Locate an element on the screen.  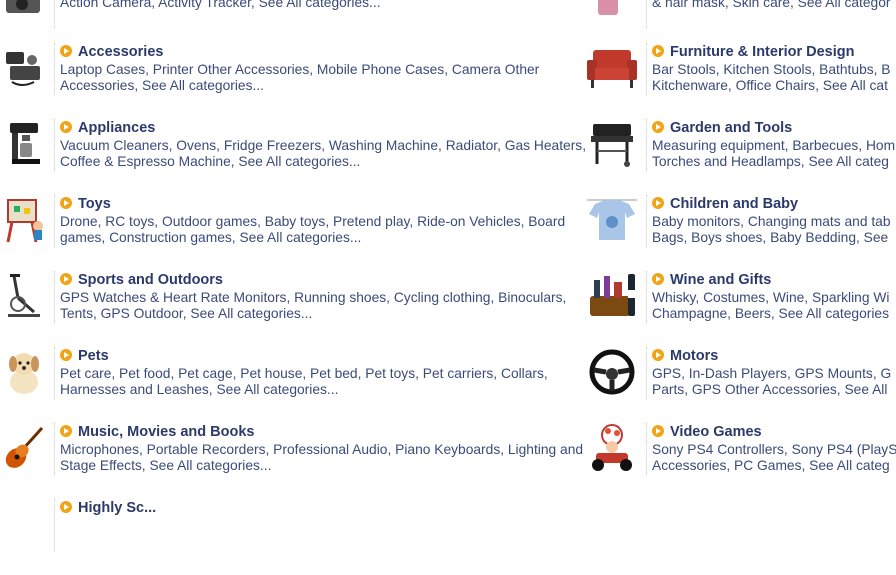
category-title: Toys is located at coordinates (94, 204).